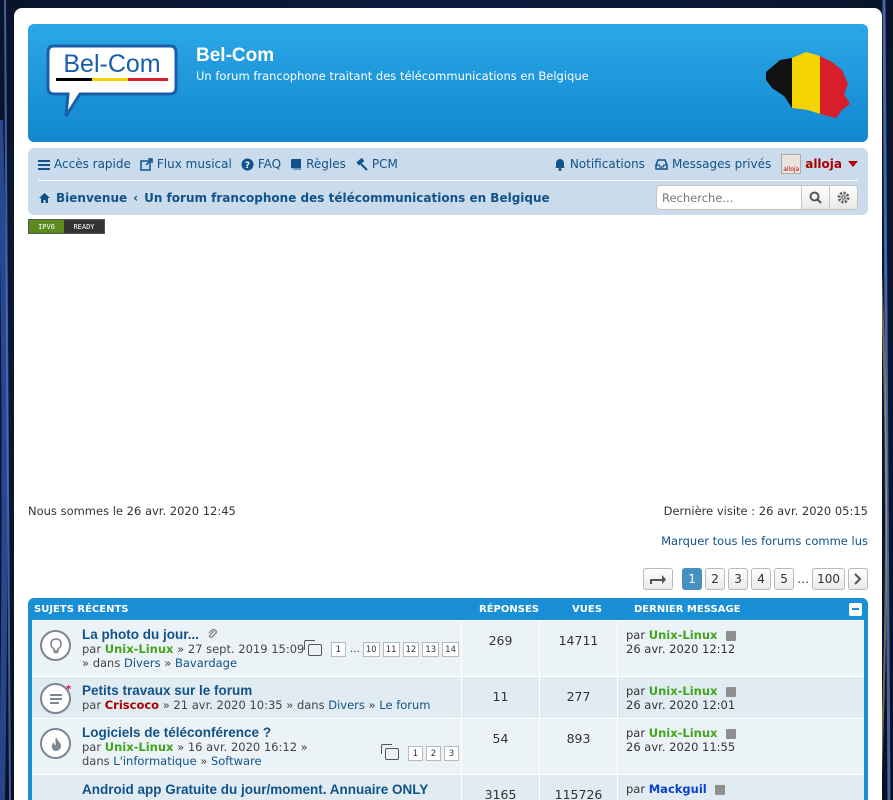 The image size is (893, 800). What do you see at coordinates (738, 579) in the screenshot?
I see `page-3-button: 3` at bounding box center [738, 579].